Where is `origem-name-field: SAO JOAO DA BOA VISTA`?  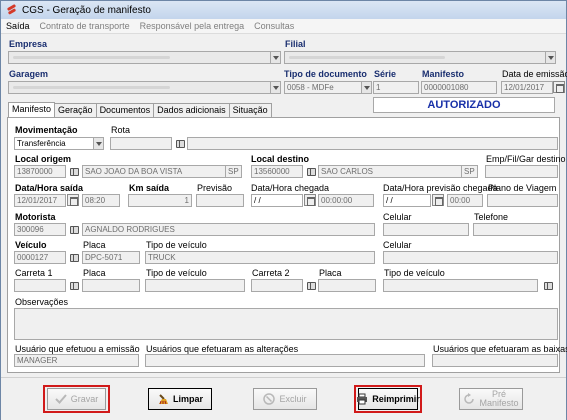
origem-name-field: SAO JOAO DA BOA VISTA is located at coordinates (154, 171).